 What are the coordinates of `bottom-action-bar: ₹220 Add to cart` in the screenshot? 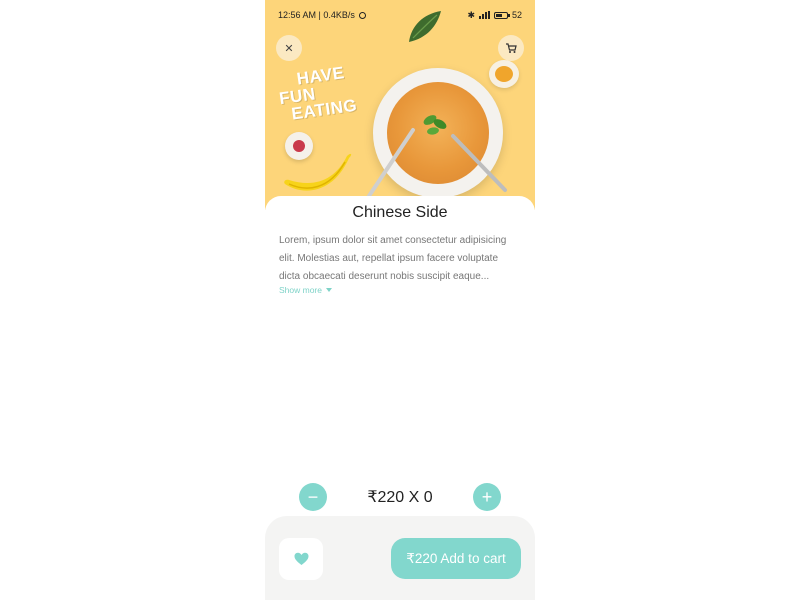 It's located at (400, 558).